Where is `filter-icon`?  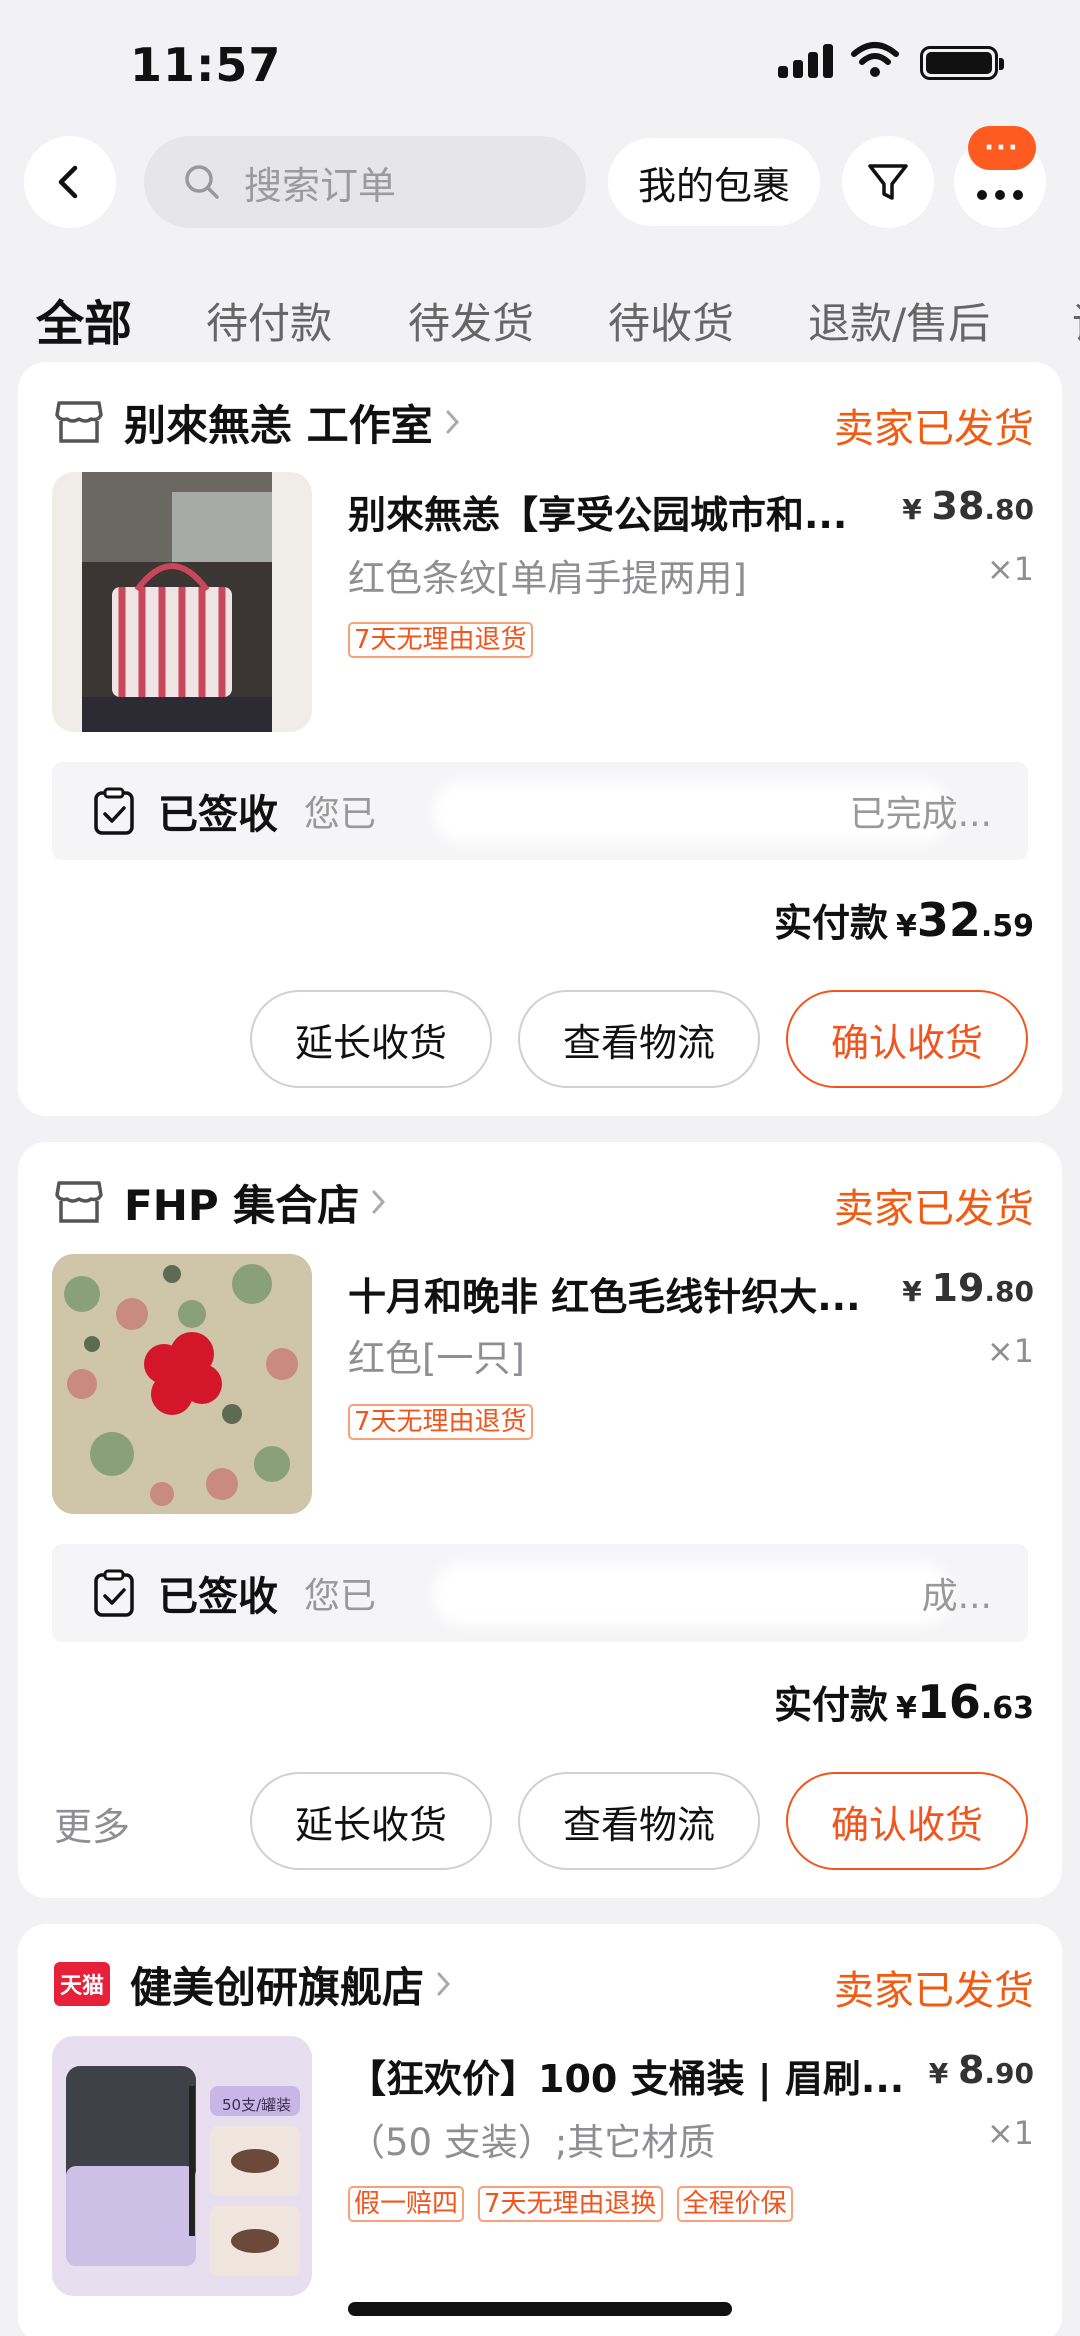
filter-icon is located at coordinates (888, 182).